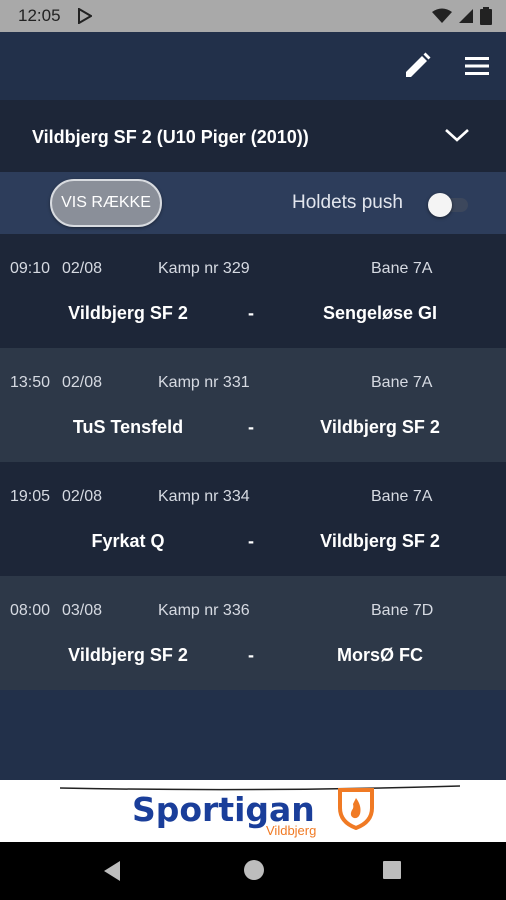 The image size is (506, 900). Describe the element at coordinates (204, 268) in the screenshot. I see `match-number: Kamp nr 329` at that location.